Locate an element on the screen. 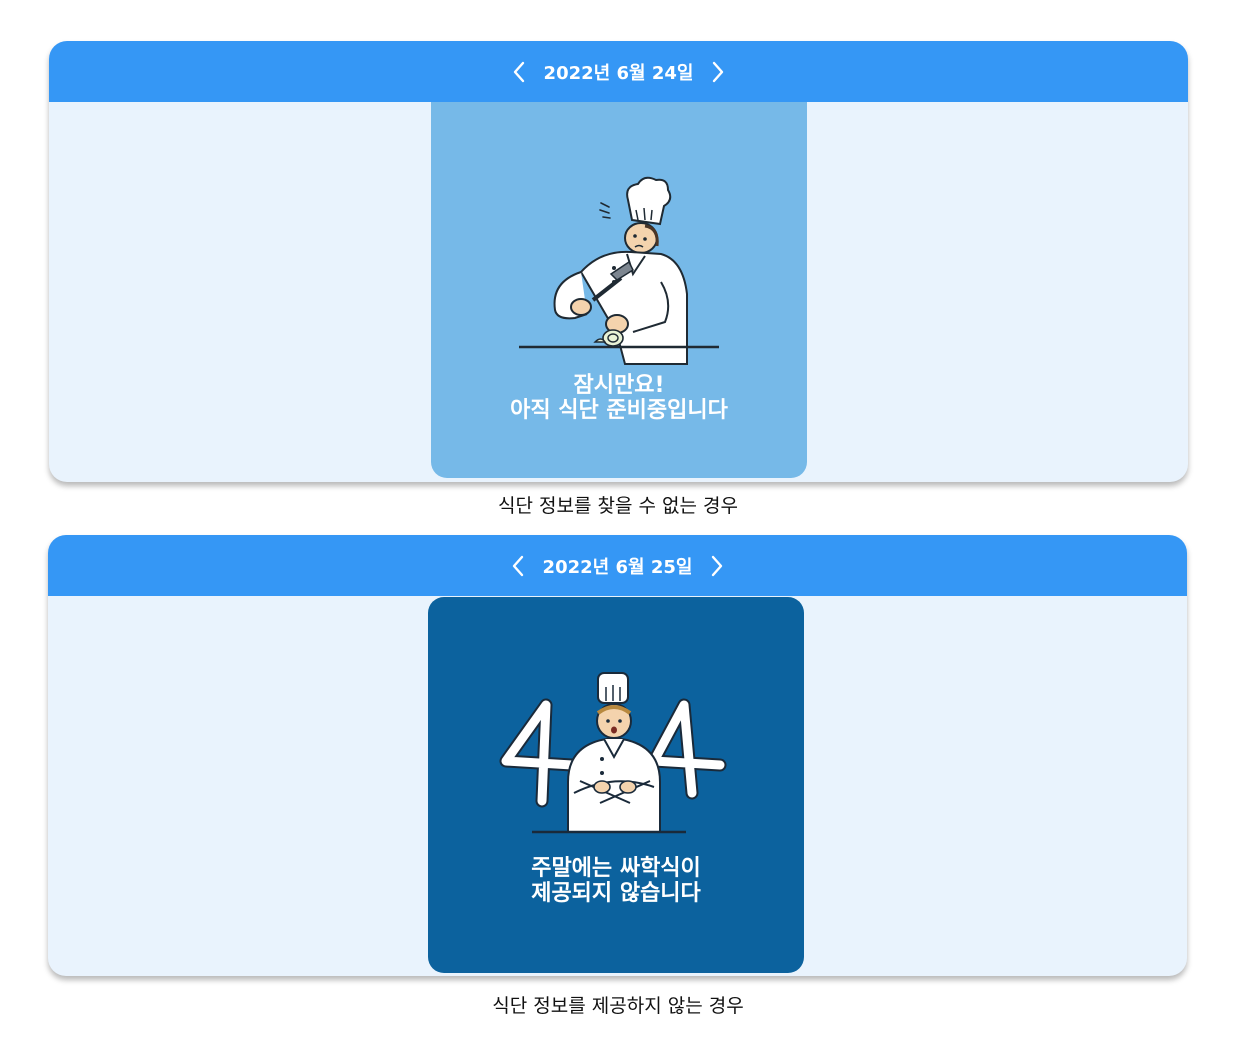  not-ready-message: 잠시만요! 아직 식단 준비중입니다 is located at coordinates (619, 398).